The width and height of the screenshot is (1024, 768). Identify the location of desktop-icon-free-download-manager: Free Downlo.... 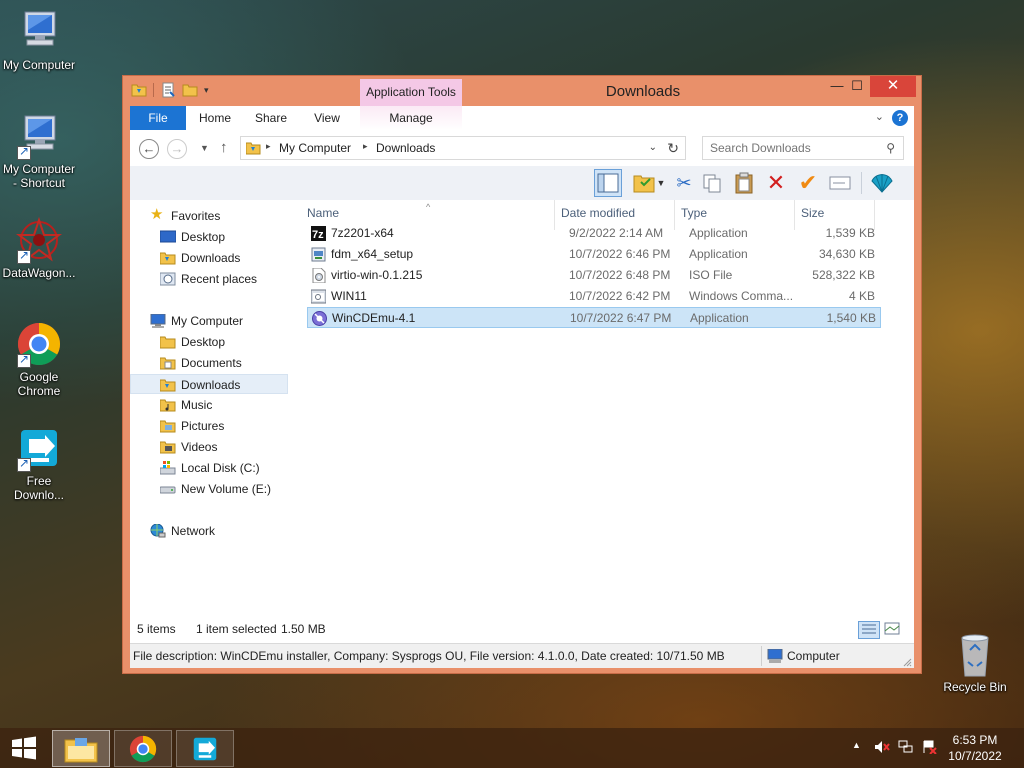
(39, 463).